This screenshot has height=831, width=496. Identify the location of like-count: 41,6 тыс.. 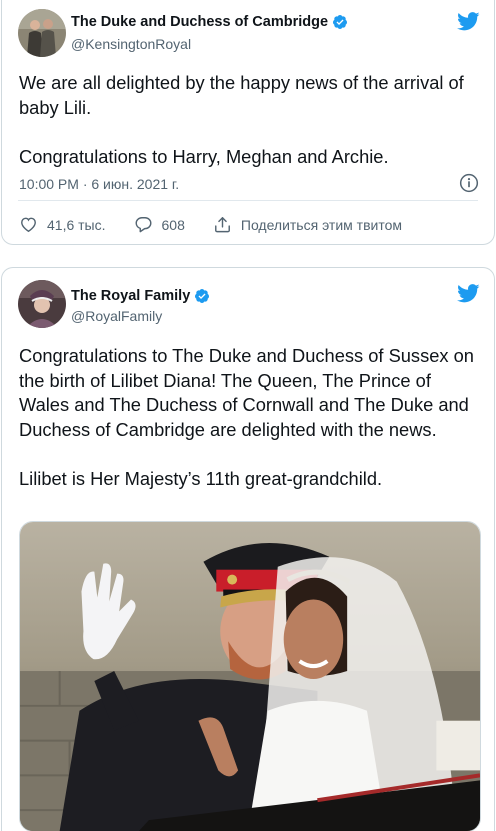
(76, 224).